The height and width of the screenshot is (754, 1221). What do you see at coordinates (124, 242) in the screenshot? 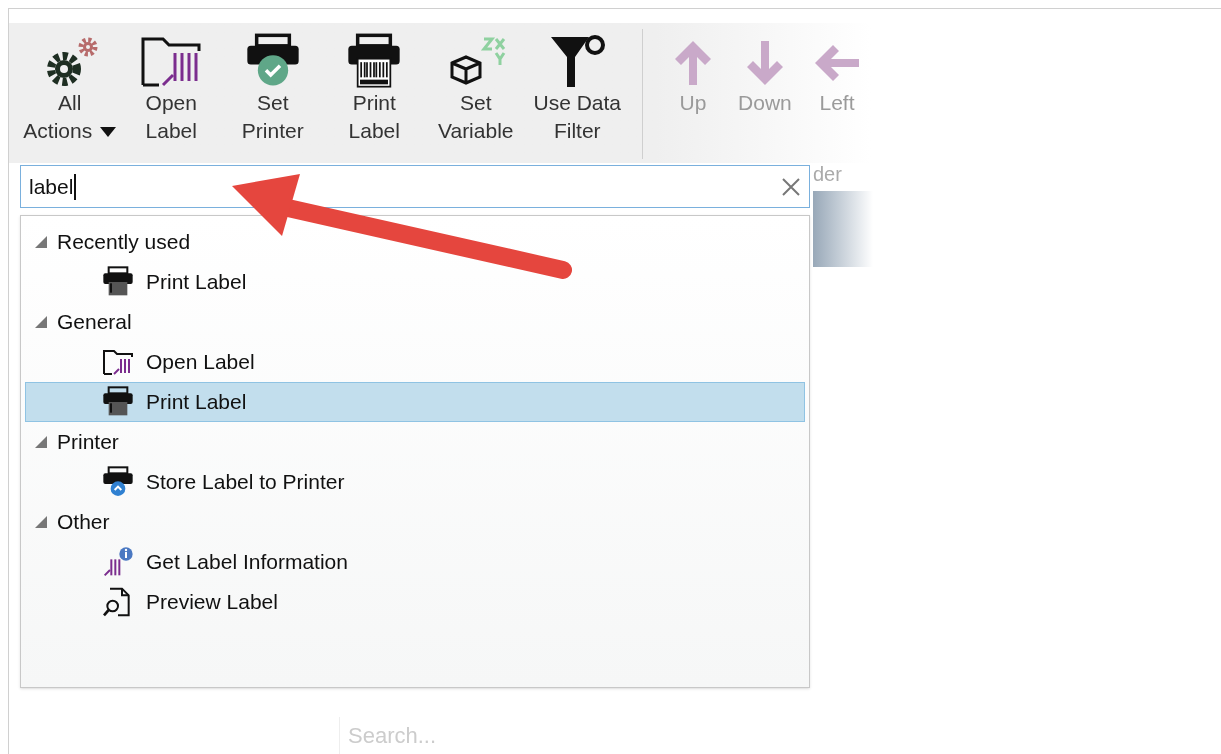
I see `group-header: Recently used` at bounding box center [124, 242].